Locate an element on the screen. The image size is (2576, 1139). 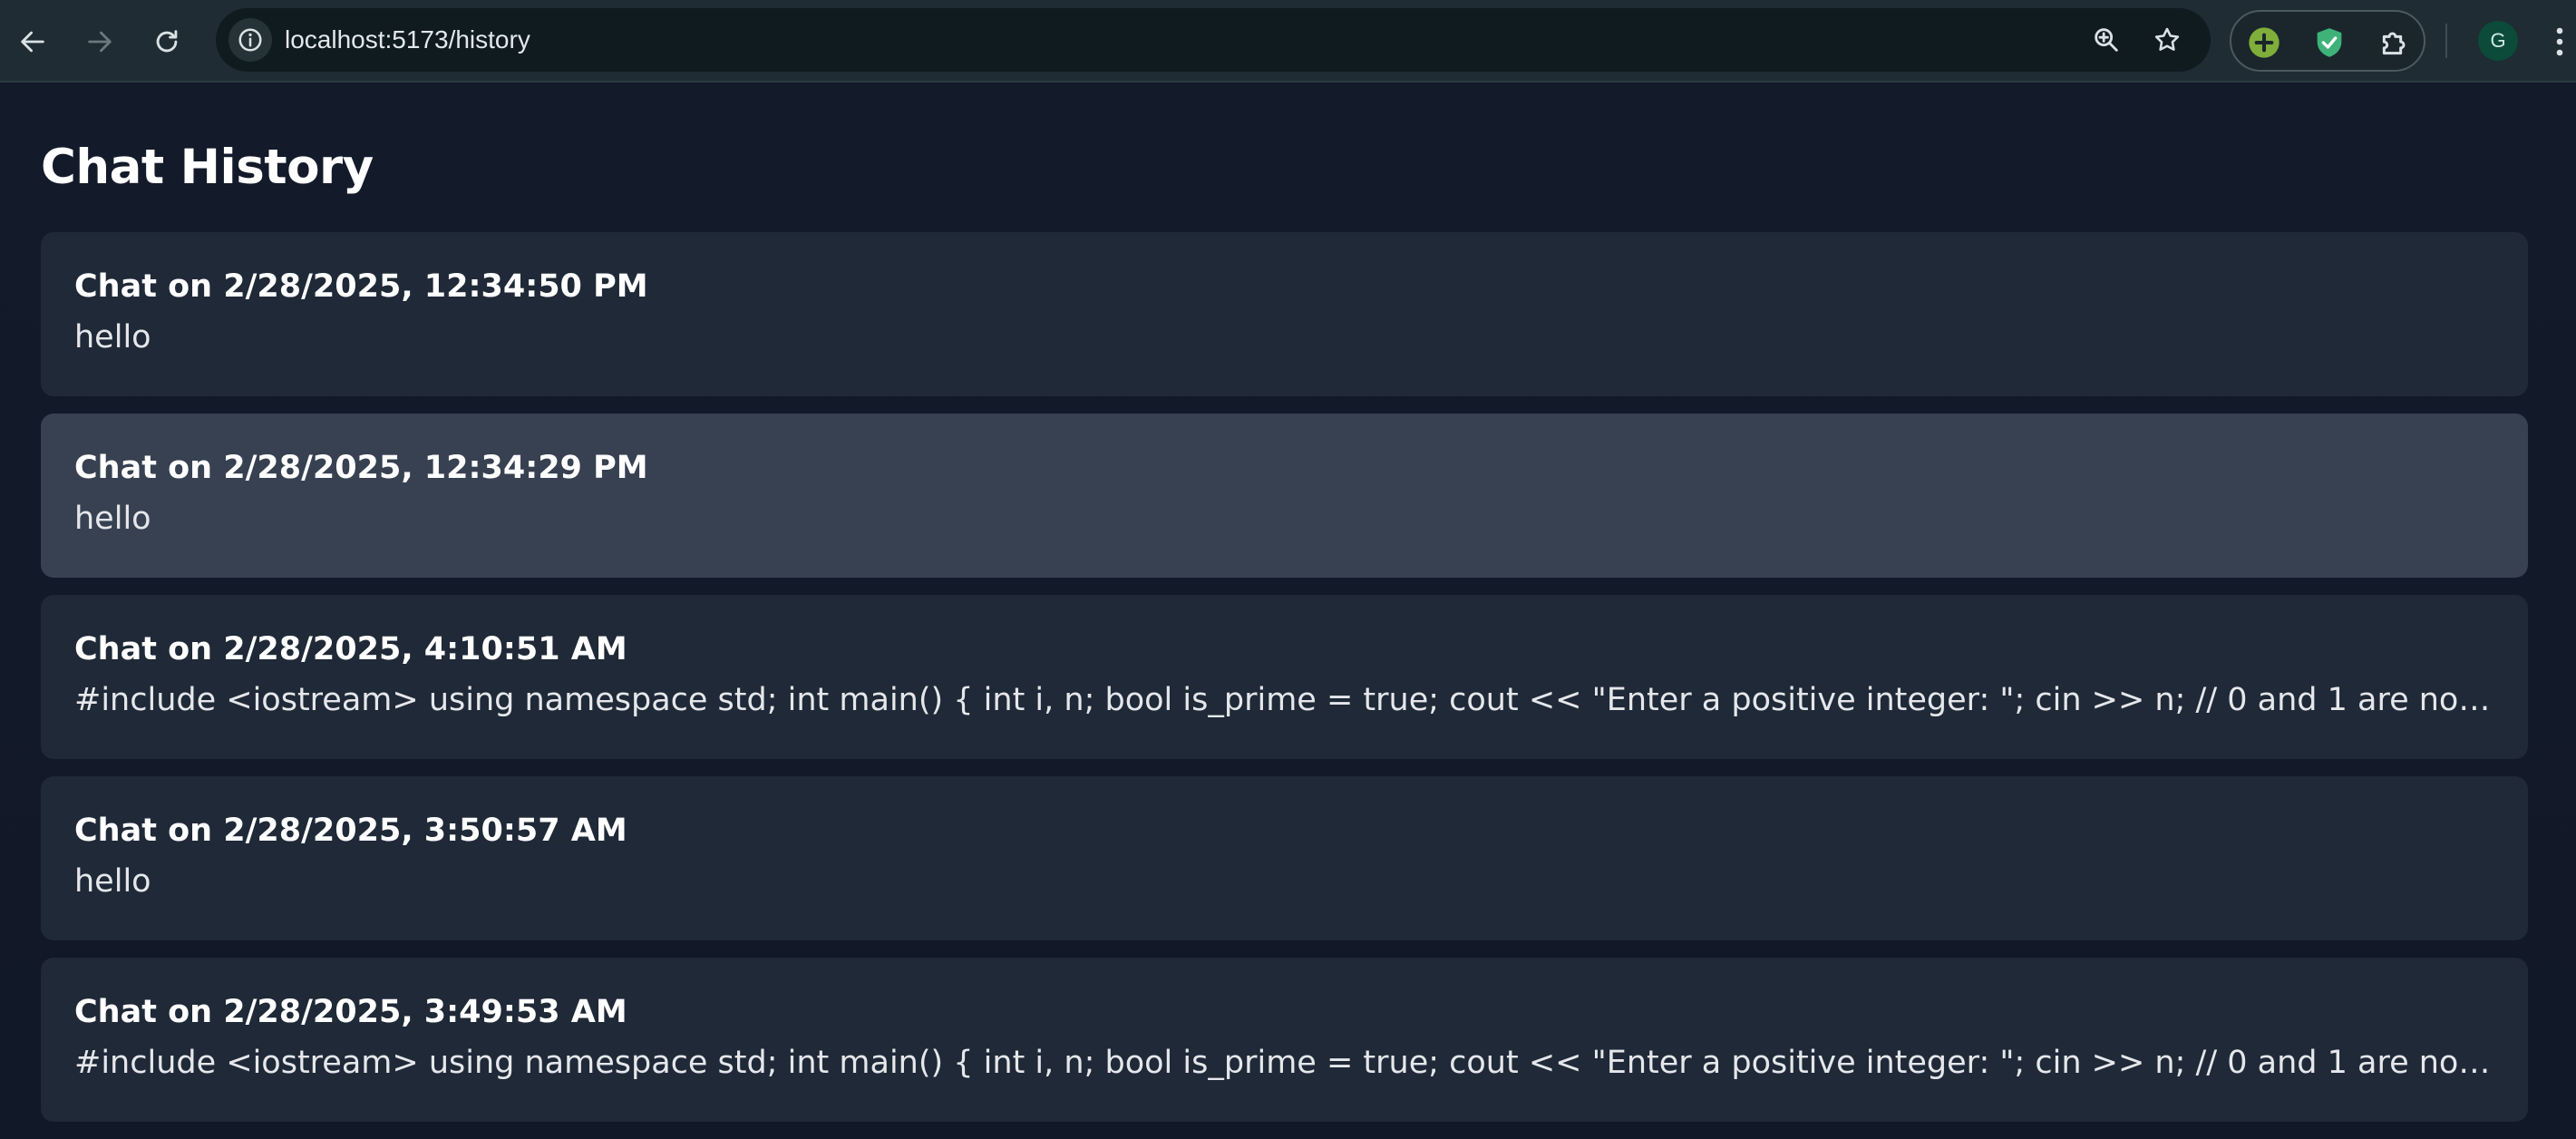
zoom-in-icon is located at coordinates (2106, 40).